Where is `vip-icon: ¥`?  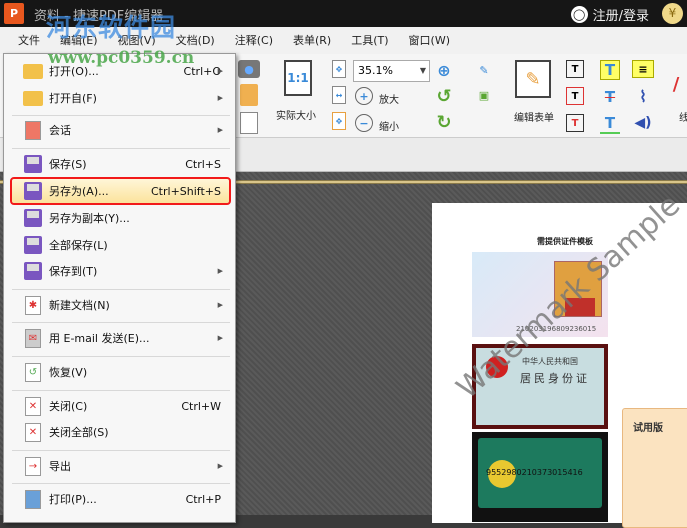 vip-icon: ¥ is located at coordinates (672, 13).